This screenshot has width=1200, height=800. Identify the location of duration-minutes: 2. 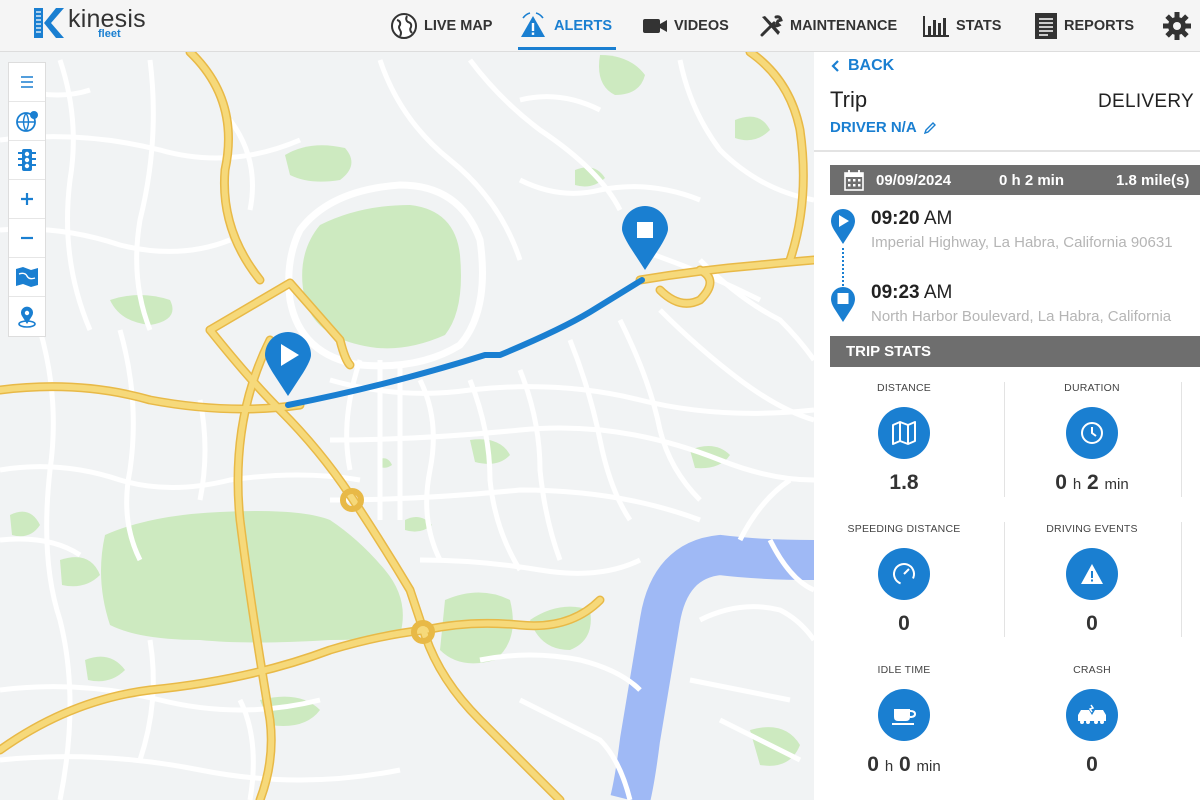
(1093, 482).